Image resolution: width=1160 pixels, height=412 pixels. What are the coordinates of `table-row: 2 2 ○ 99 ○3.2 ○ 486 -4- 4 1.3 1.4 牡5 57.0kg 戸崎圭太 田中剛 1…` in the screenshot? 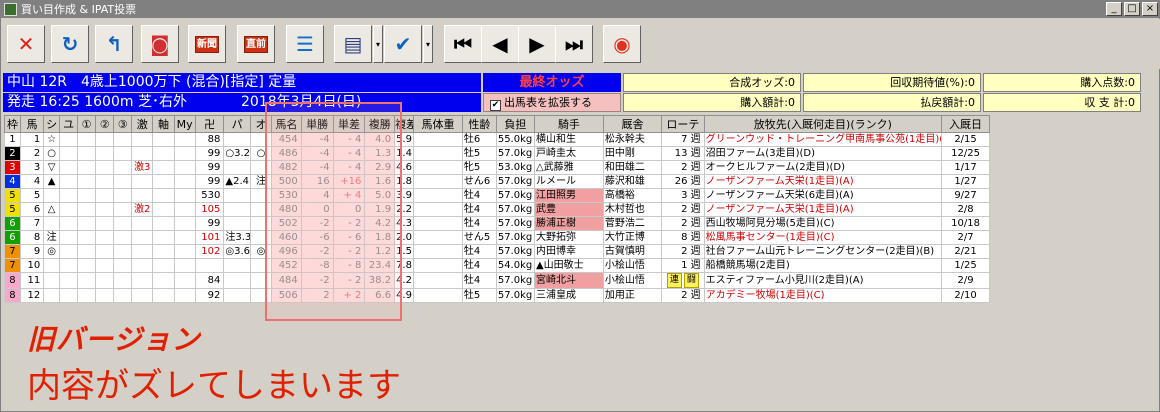 It's located at (497, 153).